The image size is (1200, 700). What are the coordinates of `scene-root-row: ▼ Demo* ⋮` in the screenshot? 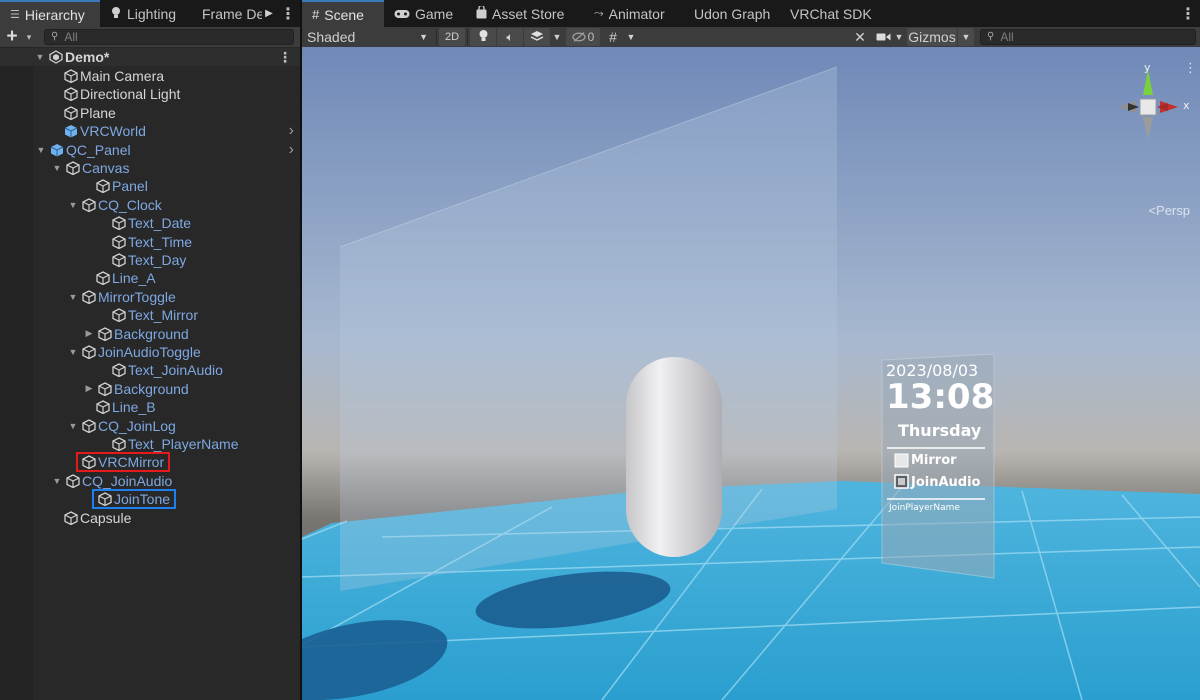 It's located at (150, 57).